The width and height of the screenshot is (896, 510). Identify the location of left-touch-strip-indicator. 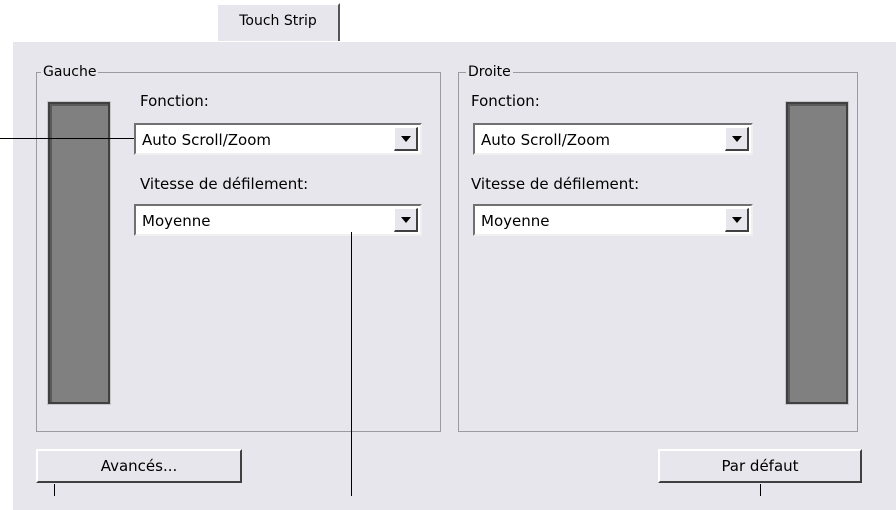
(79, 253).